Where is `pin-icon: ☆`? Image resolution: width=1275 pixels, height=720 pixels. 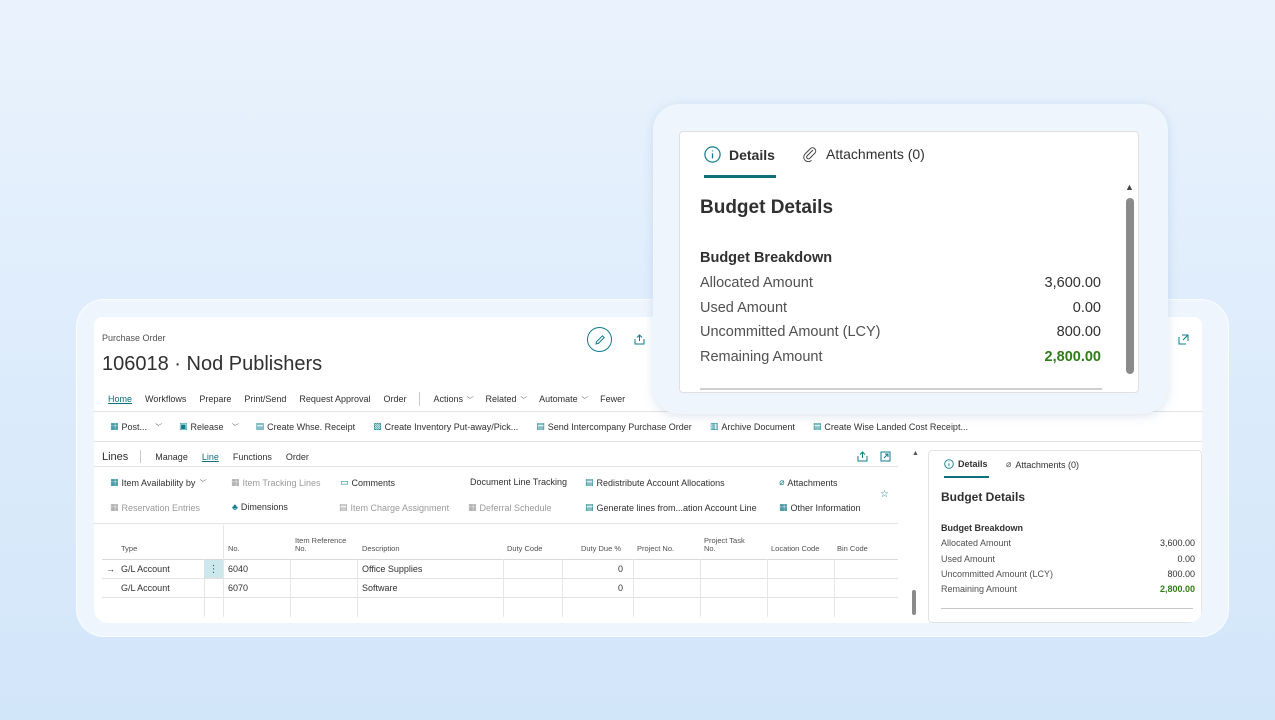
pin-icon: ☆ is located at coordinates (884, 494).